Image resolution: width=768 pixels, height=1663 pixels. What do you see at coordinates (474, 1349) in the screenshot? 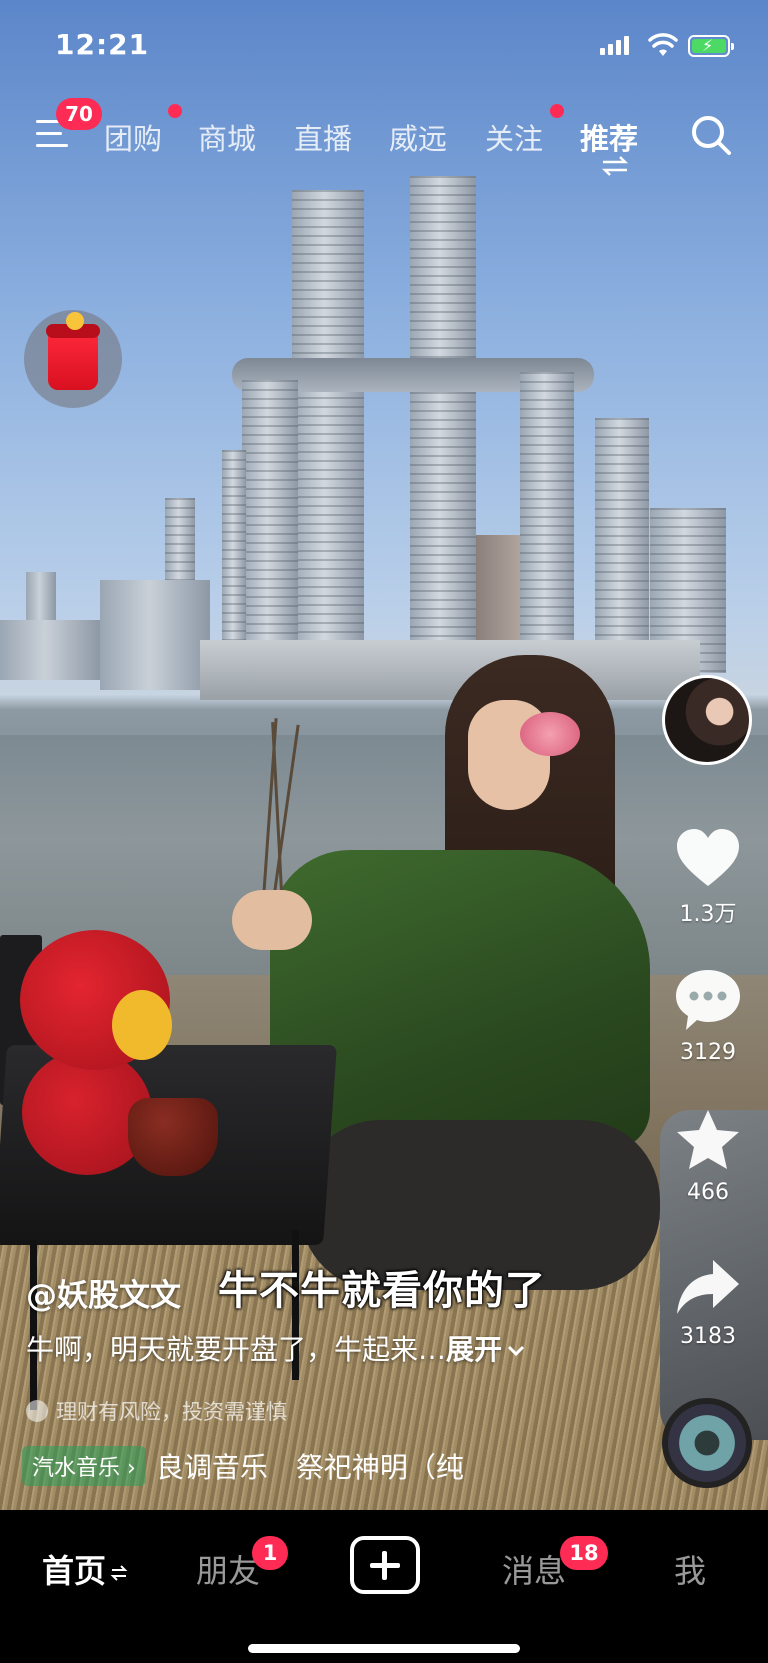
I see `expand-link: 展开` at bounding box center [474, 1349].